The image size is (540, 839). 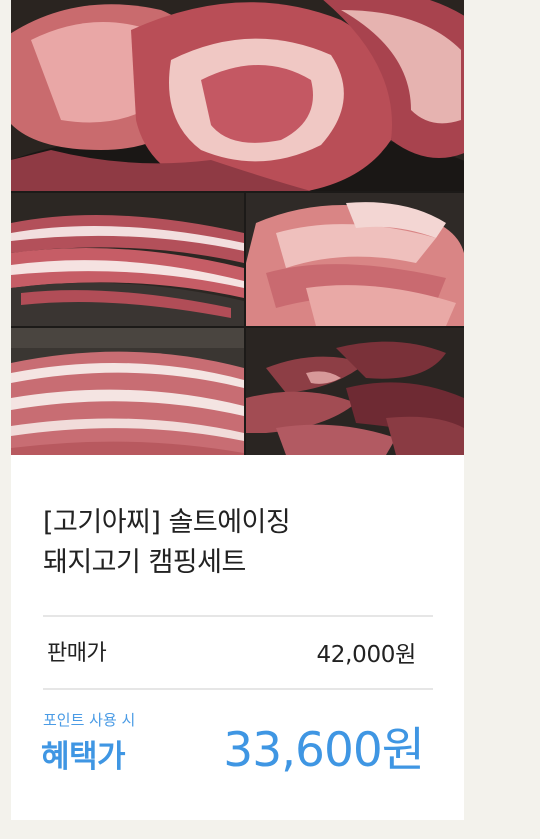 What do you see at coordinates (324, 750) in the screenshot?
I see `benefit-price-value: 33,600원` at bounding box center [324, 750].